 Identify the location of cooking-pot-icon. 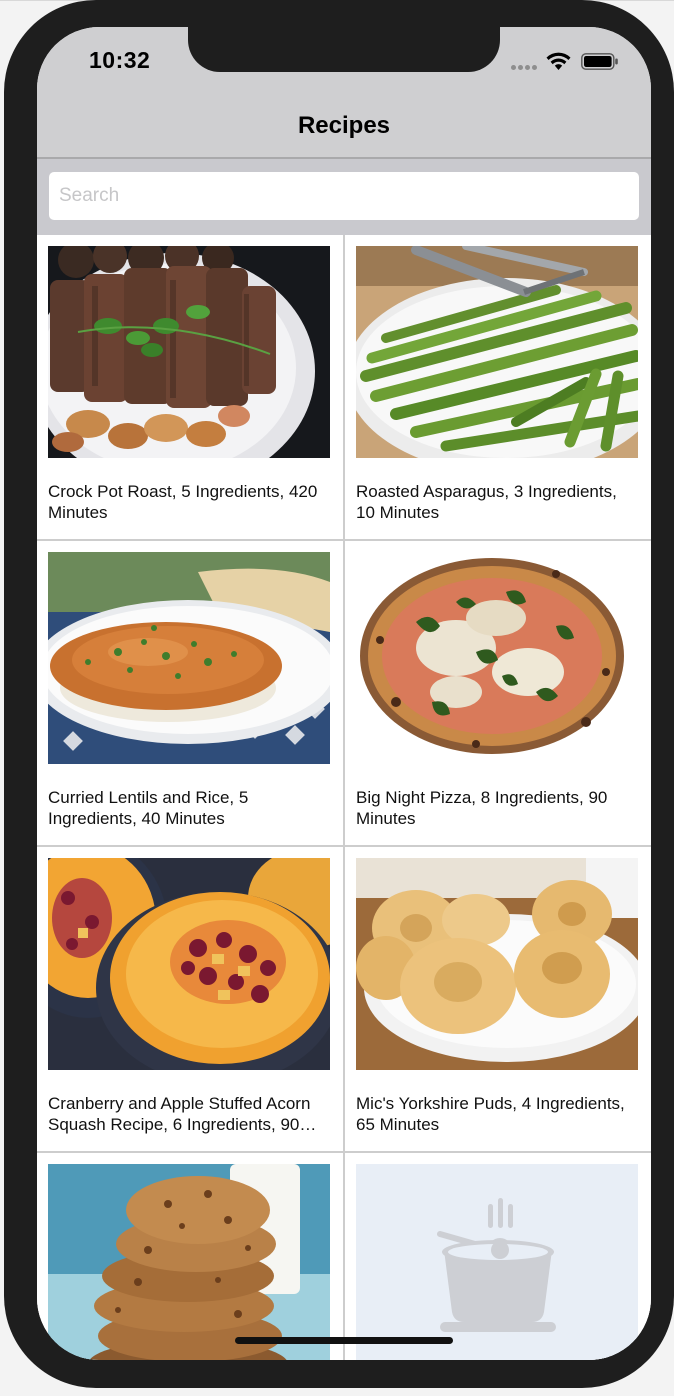
(497, 1262).